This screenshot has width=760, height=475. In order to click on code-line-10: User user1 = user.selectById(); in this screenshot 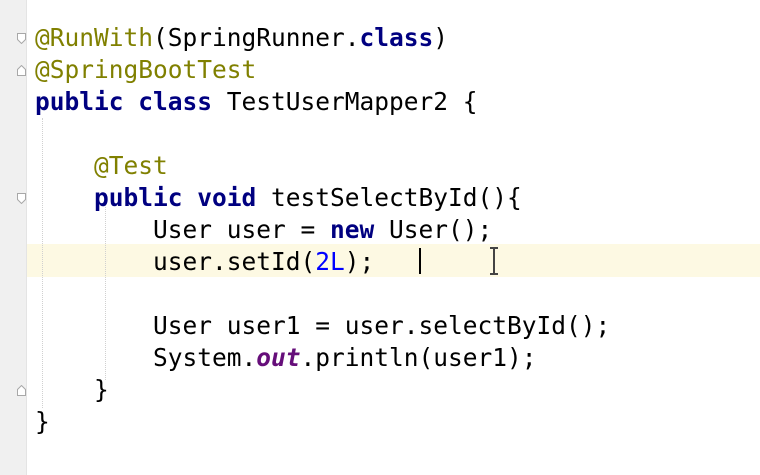, I will do `click(322, 326)`.